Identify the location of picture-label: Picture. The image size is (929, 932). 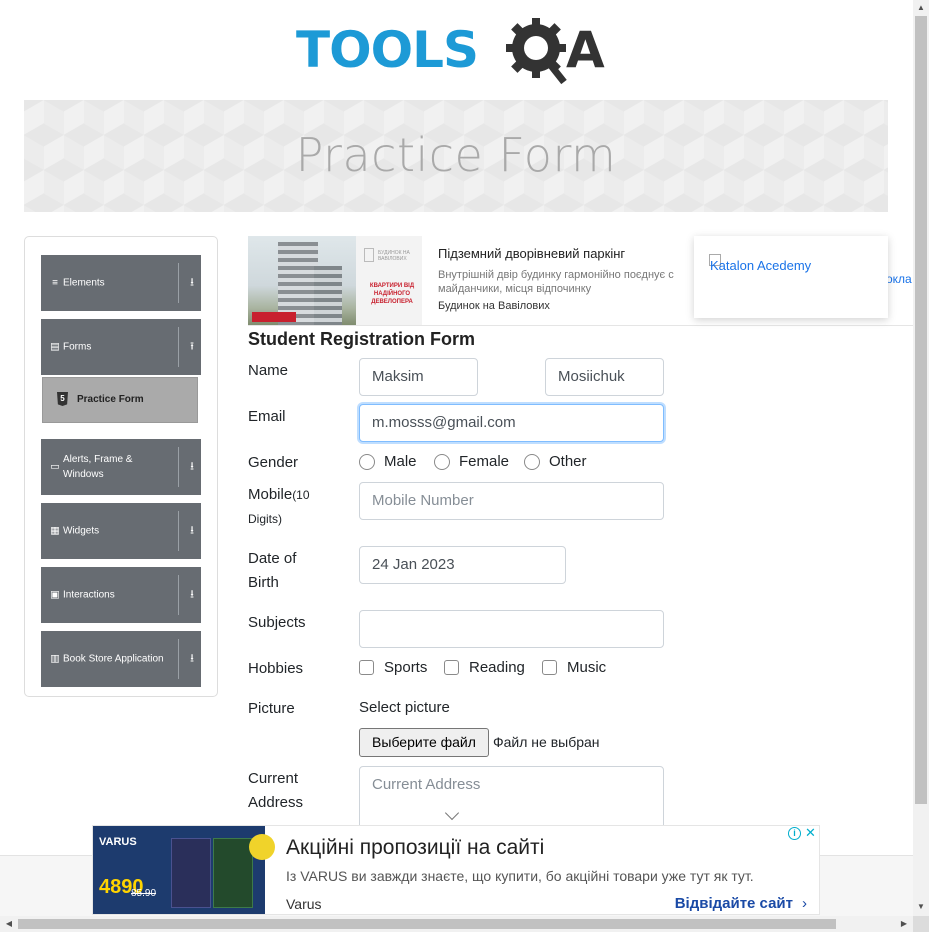
(271, 708).